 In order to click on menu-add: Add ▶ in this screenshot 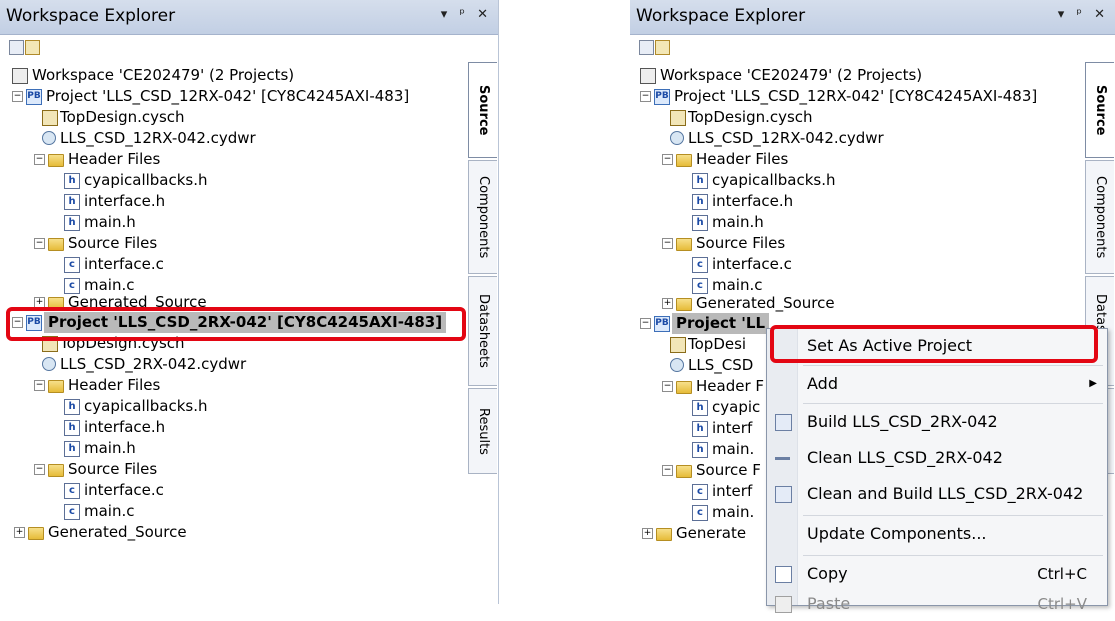, I will do `click(937, 384)`.